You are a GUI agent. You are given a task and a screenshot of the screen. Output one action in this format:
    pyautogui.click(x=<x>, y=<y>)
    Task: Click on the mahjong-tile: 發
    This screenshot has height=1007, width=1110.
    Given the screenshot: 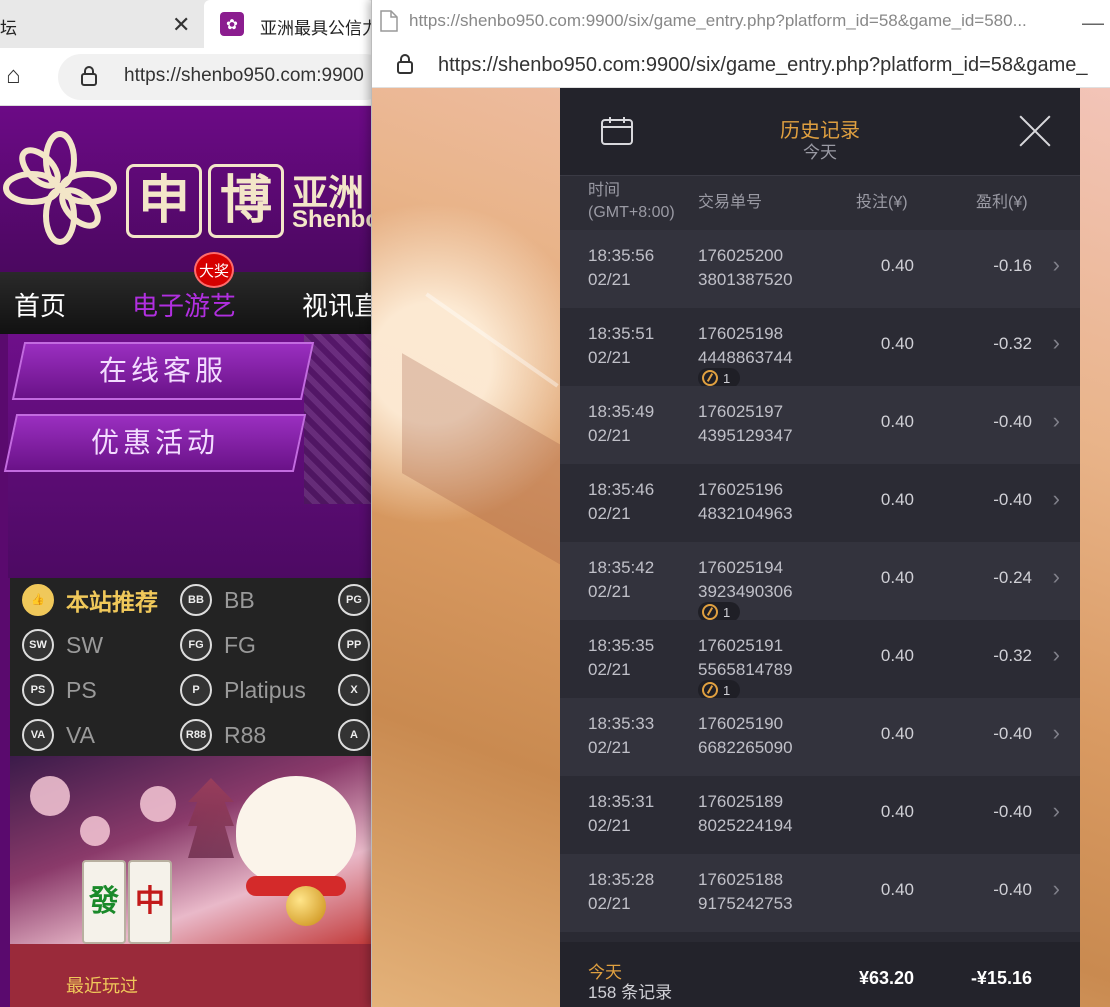 What is the action you would take?
    pyautogui.click(x=104, y=902)
    